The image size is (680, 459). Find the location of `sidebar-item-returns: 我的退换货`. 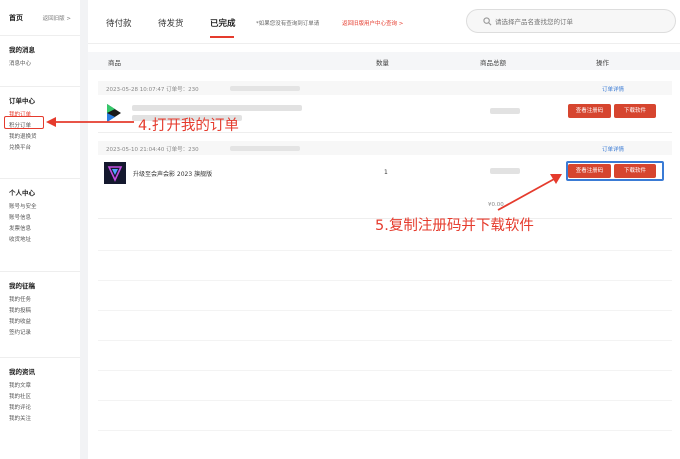

sidebar-item-returns: 我的退换货 is located at coordinates (40, 137).